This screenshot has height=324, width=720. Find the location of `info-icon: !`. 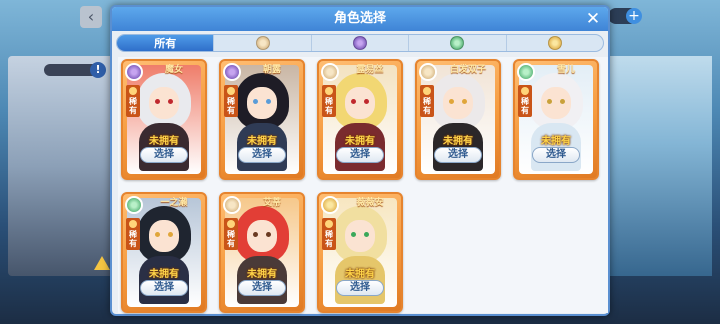

info-icon: ! is located at coordinates (98, 70).